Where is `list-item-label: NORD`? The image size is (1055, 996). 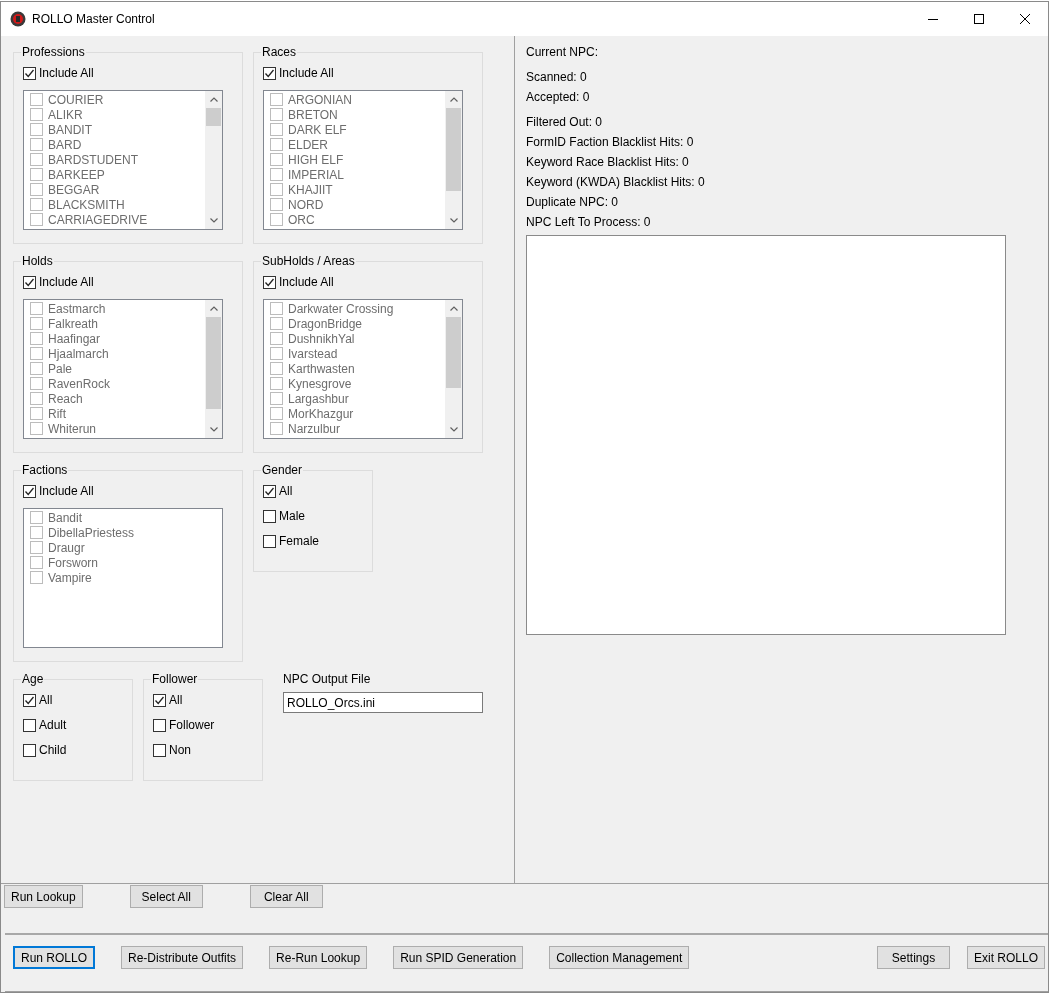 list-item-label: NORD is located at coordinates (306, 204).